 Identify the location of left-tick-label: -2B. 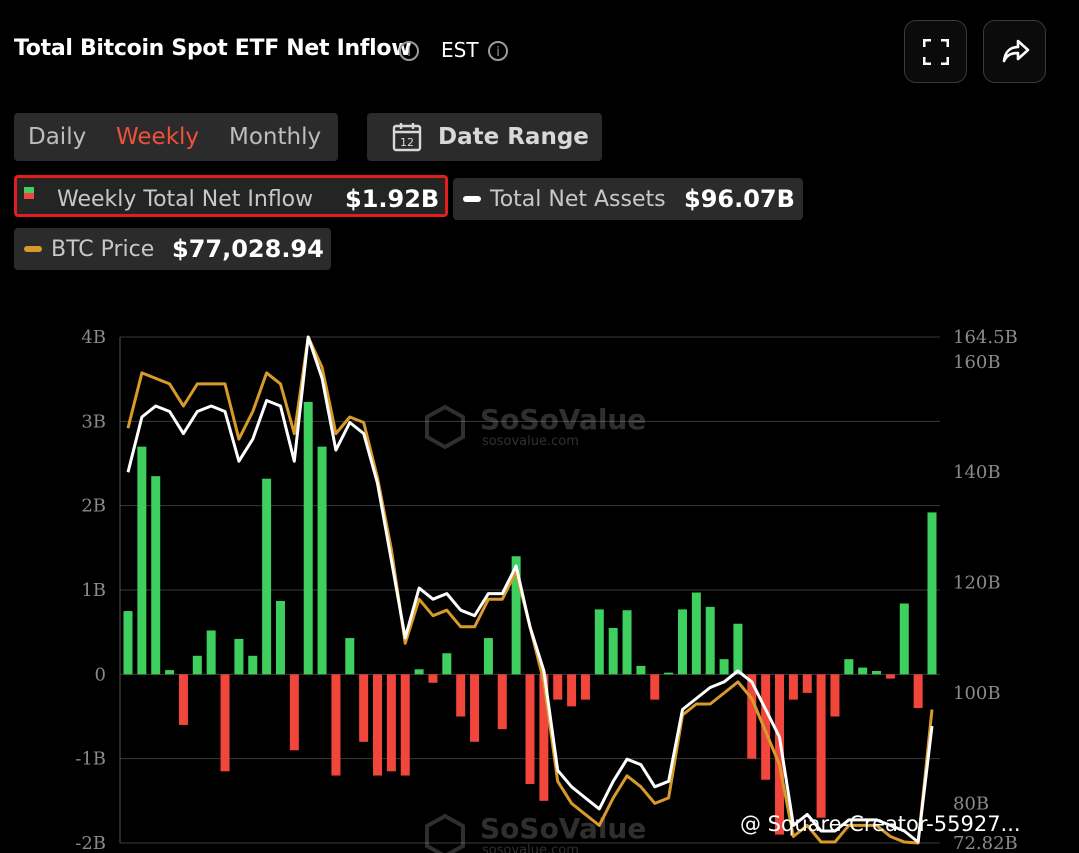
(90, 843).